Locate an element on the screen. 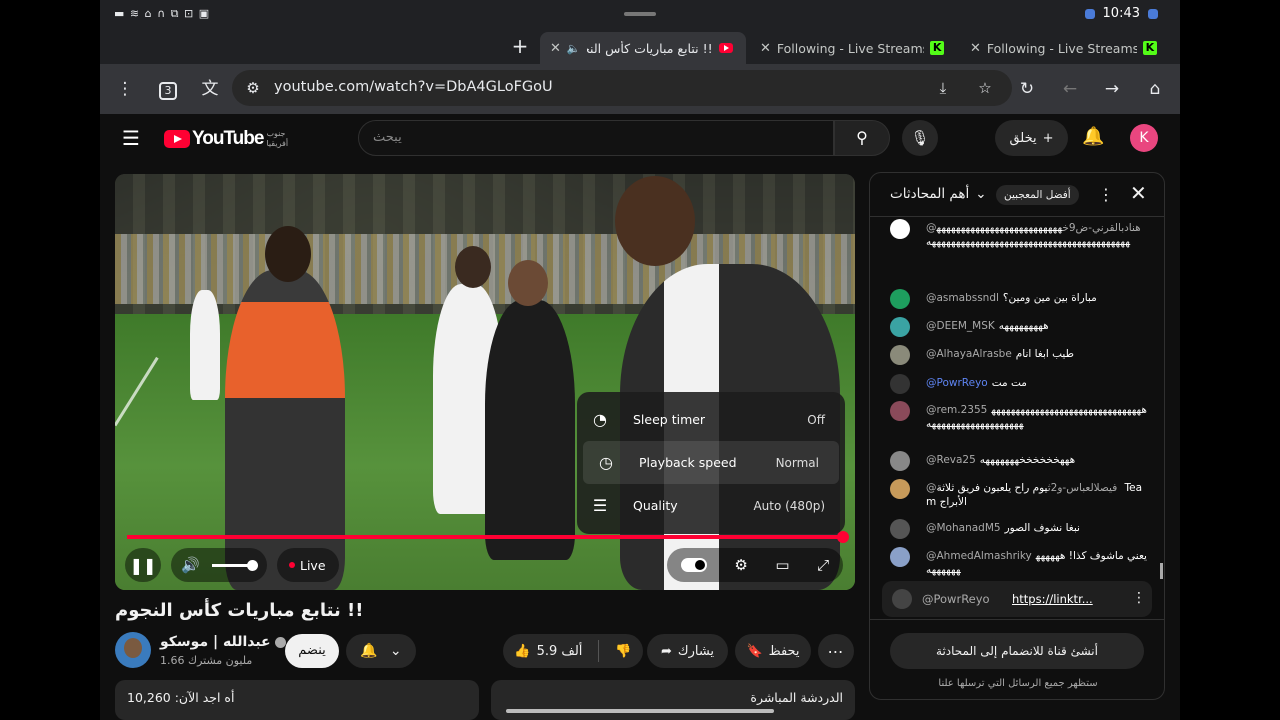 This screenshot has height=720, width=1280. share-button: ➦ يشارك is located at coordinates (687, 651).